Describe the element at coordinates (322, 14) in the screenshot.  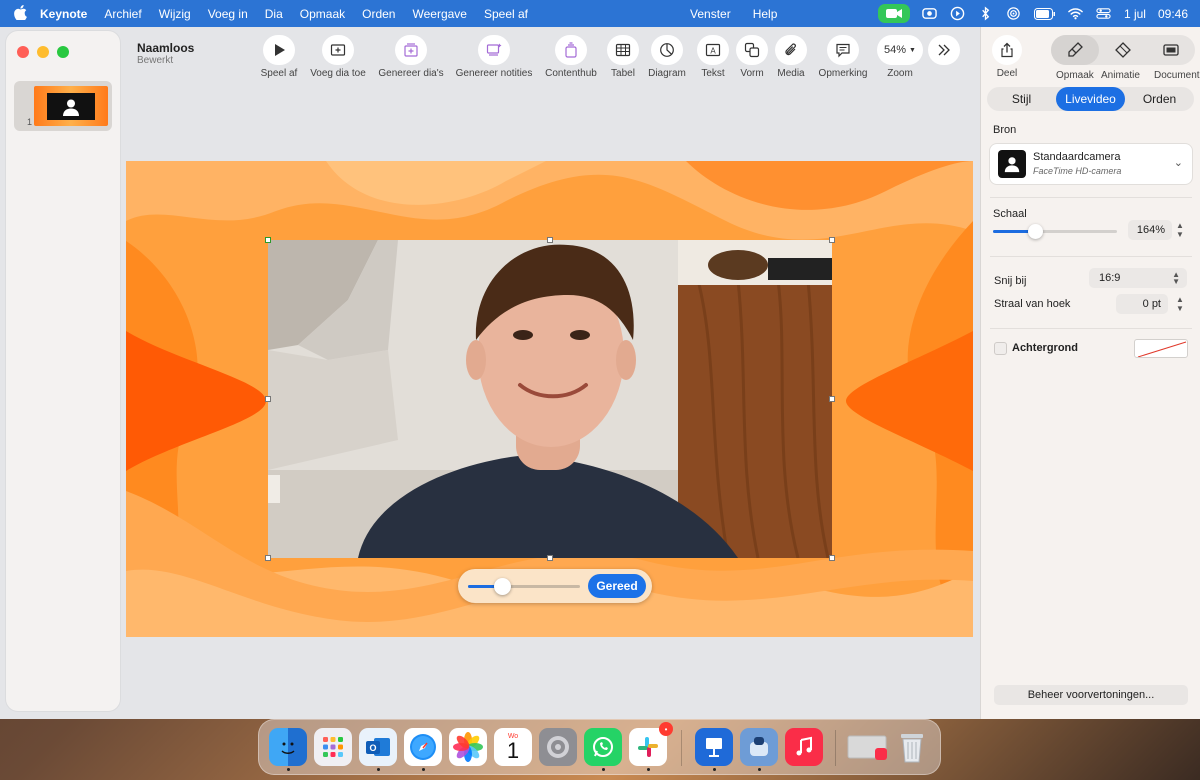
I see `menu-opmaak: Opmaak` at that location.